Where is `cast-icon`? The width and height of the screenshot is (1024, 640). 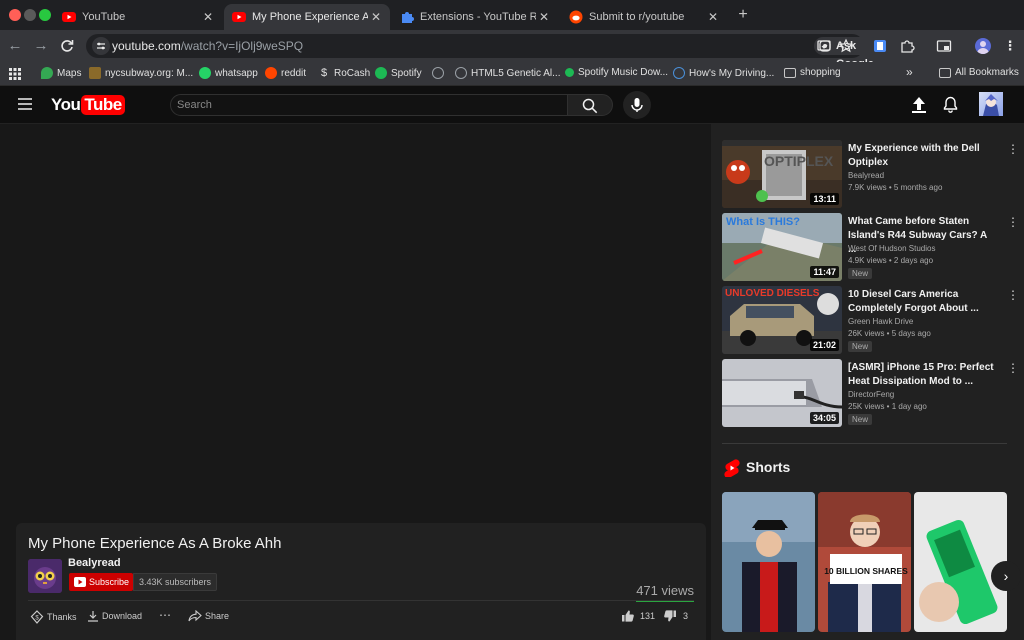 cast-icon is located at coordinates (824, 46).